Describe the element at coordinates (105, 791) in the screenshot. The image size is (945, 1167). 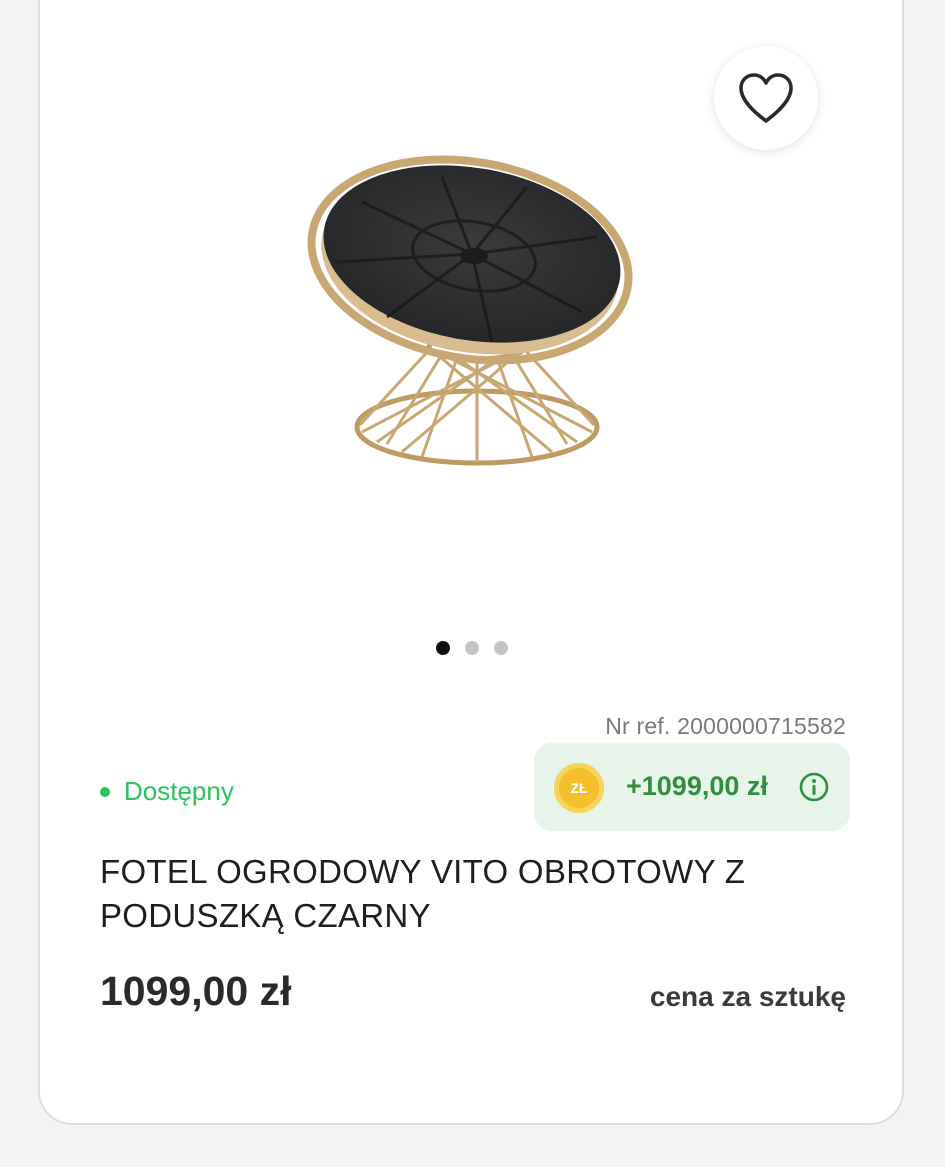
I see `availability-dot-icon` at that location.